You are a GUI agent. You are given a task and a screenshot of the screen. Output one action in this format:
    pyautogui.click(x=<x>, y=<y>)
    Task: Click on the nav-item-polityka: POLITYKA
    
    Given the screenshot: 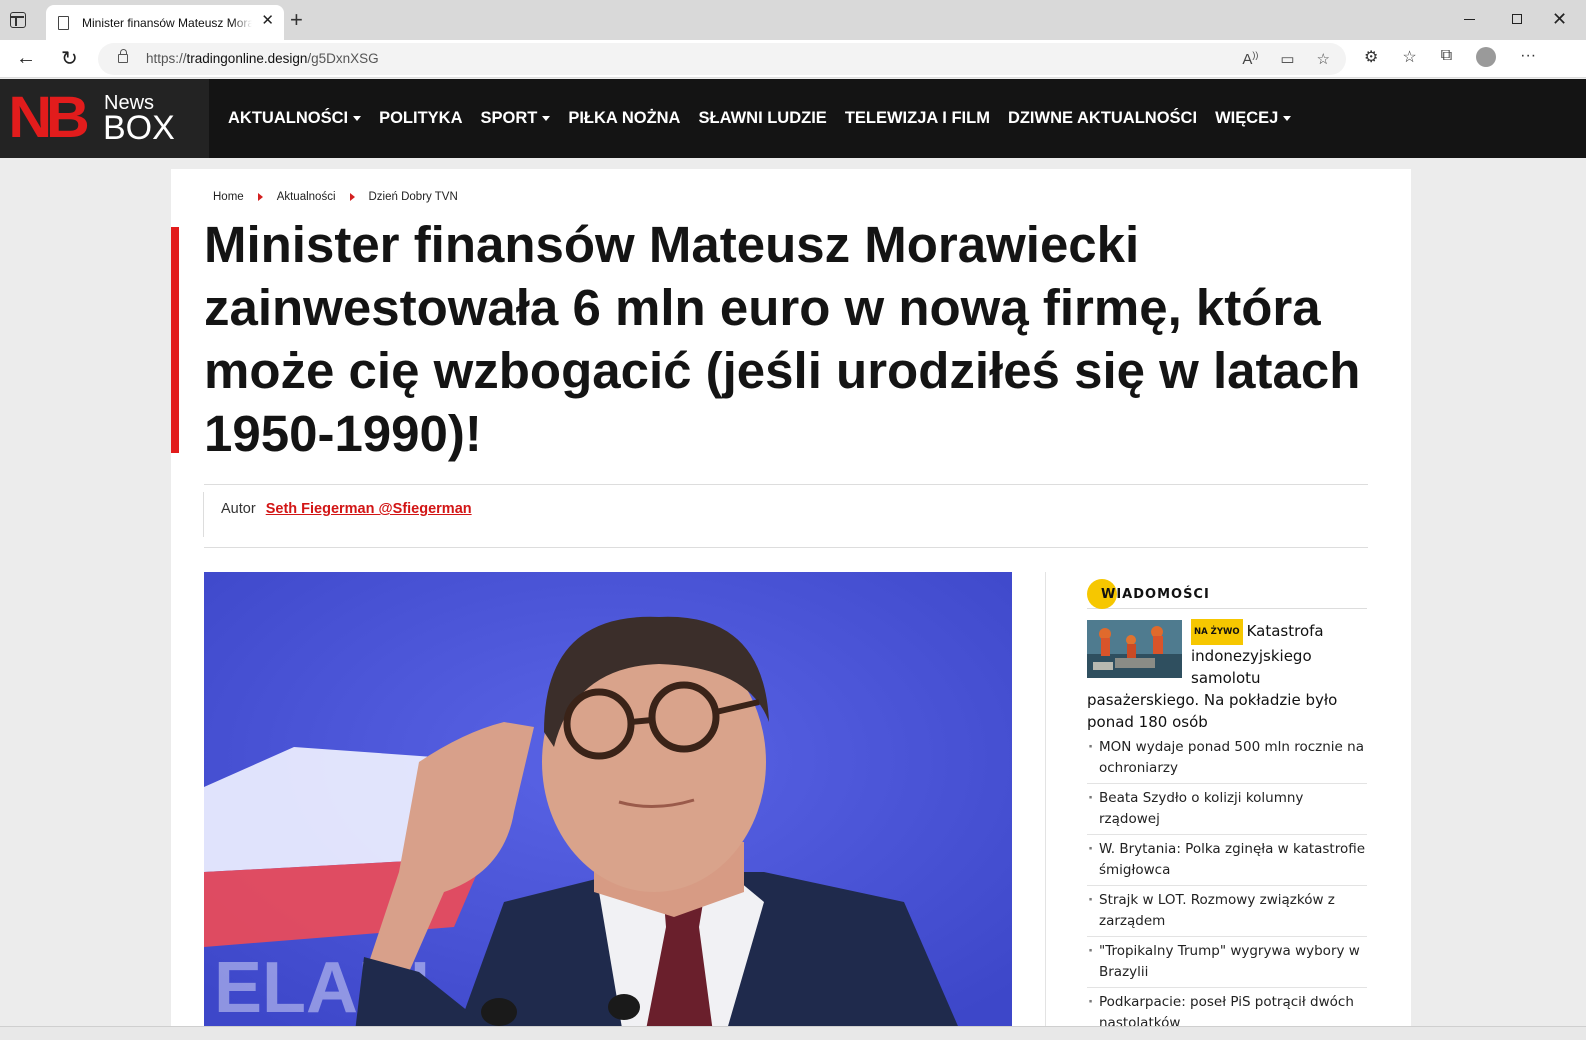 What is the action you would take?
    pyautogui.click(x=420, y=118)
    